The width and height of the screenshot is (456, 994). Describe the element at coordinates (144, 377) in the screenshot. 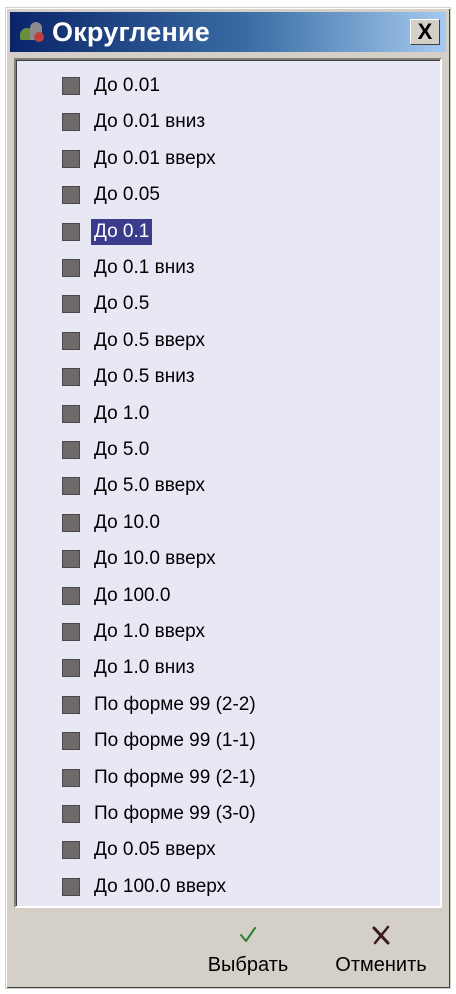

I see `list-item-label: До 0.5 вниз` at that location.